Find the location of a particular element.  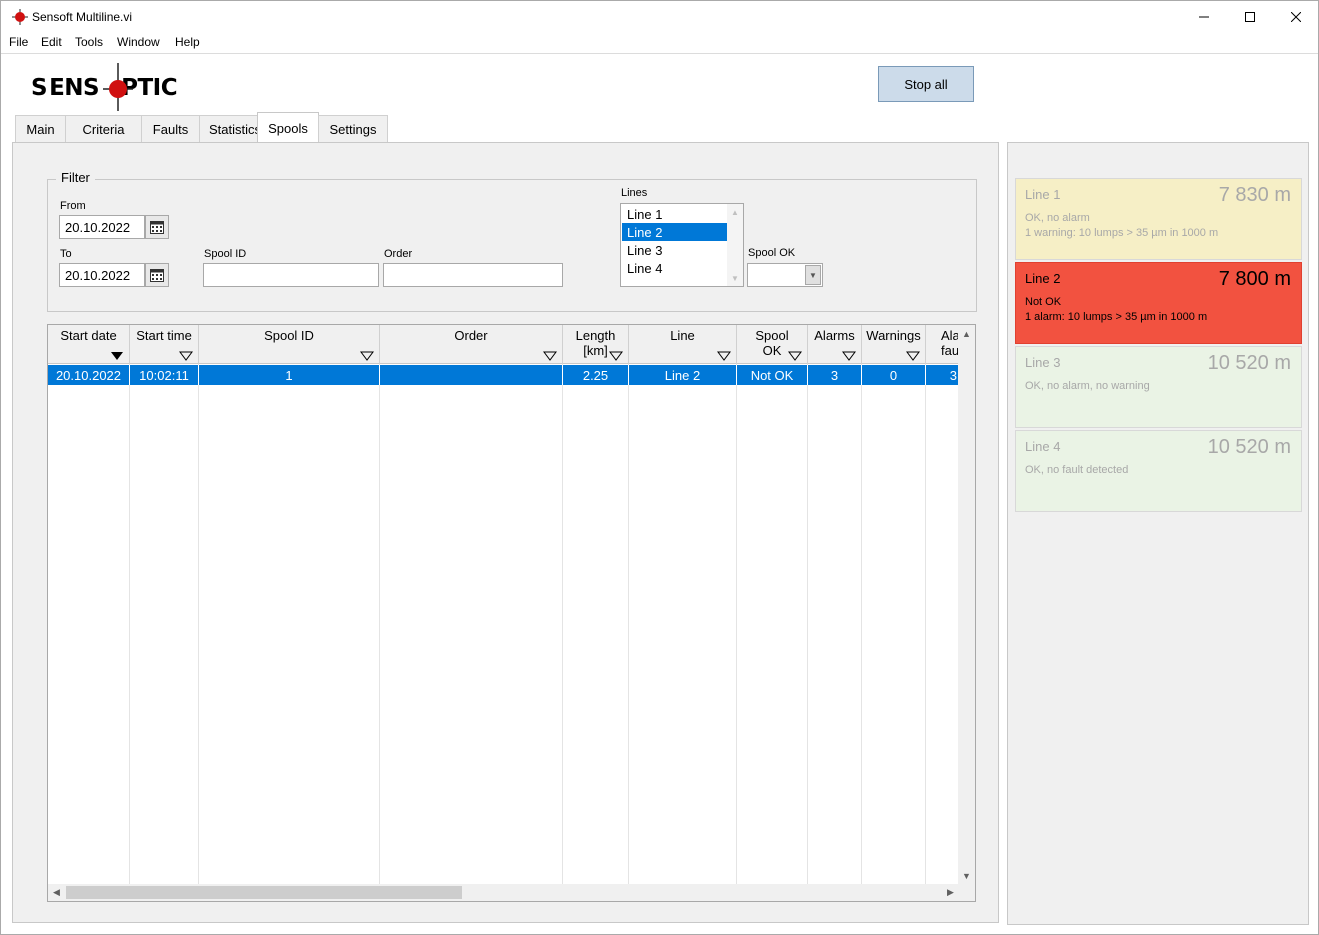

tab-criteria: Criteria is located at coordinates (103, 129).